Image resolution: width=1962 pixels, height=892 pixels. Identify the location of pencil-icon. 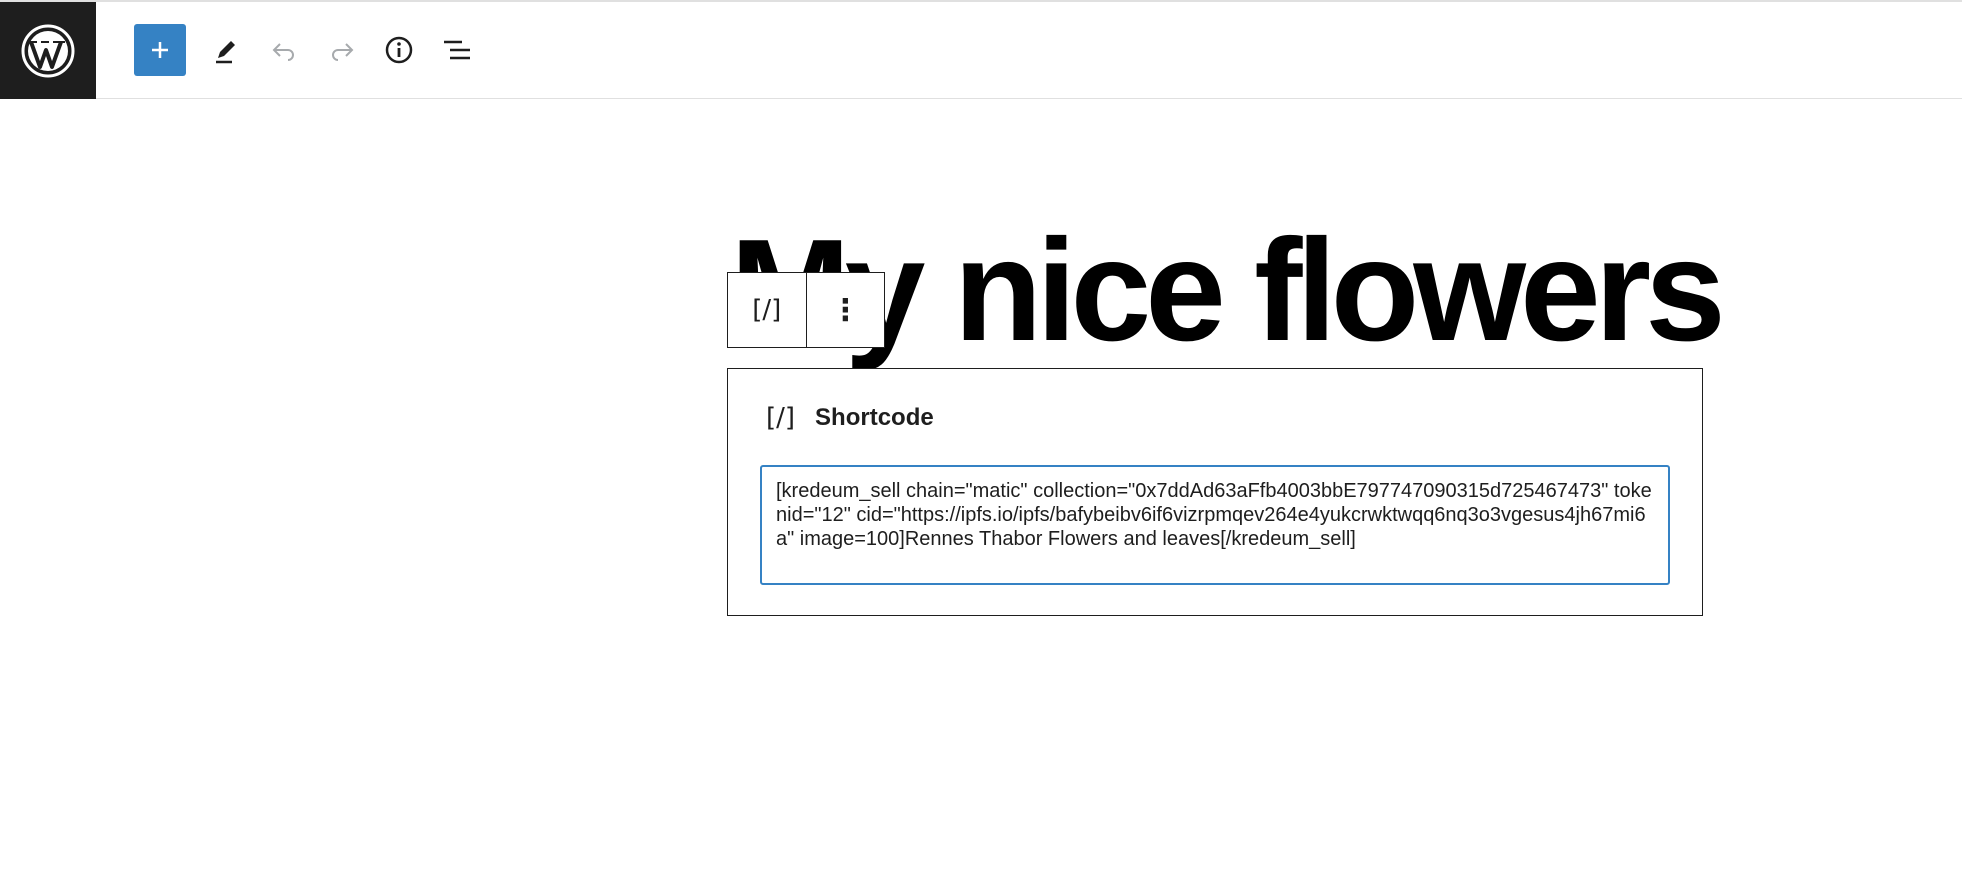
(225, 52).